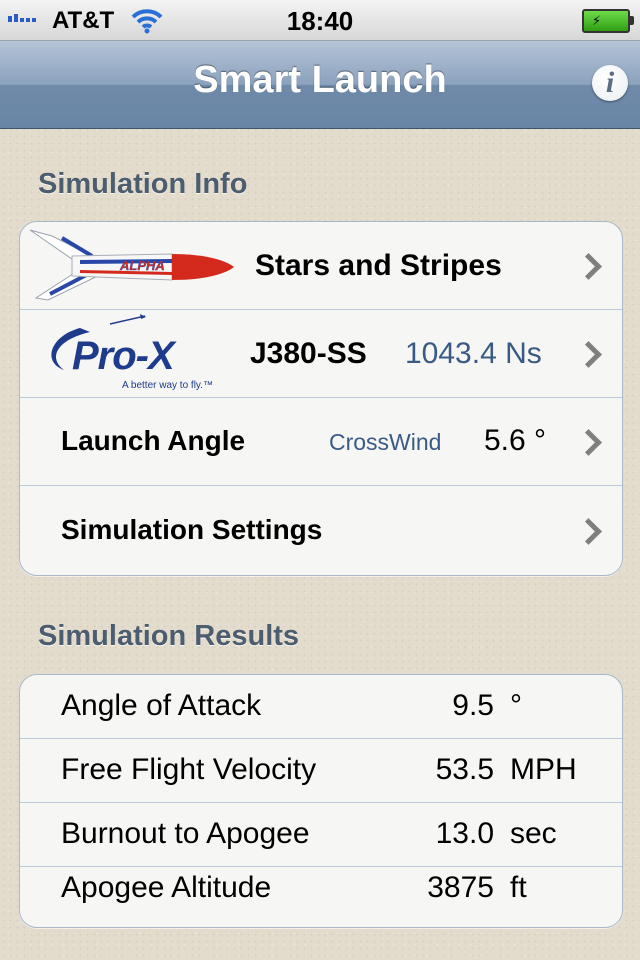 The height and width of the screenshot is (960, 640). Describe the element at coordinates (321, 835) in the screenshot. I see `result-row: Burnout to Apogee 13.0 sec` at that location.